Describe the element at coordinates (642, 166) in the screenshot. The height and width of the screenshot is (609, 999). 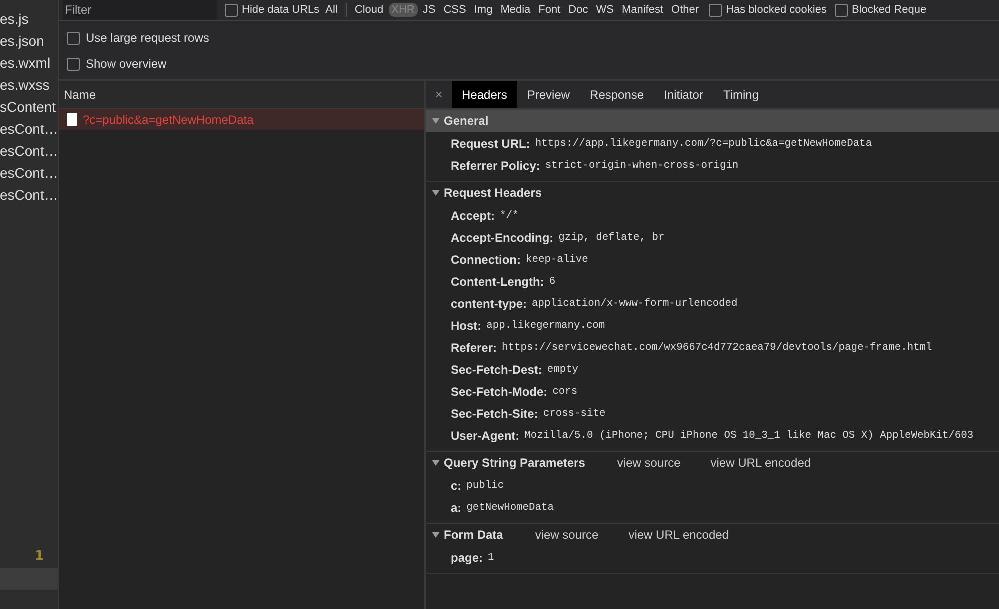
I see `header-value: strict-origin-when-cross-origin` at that location.